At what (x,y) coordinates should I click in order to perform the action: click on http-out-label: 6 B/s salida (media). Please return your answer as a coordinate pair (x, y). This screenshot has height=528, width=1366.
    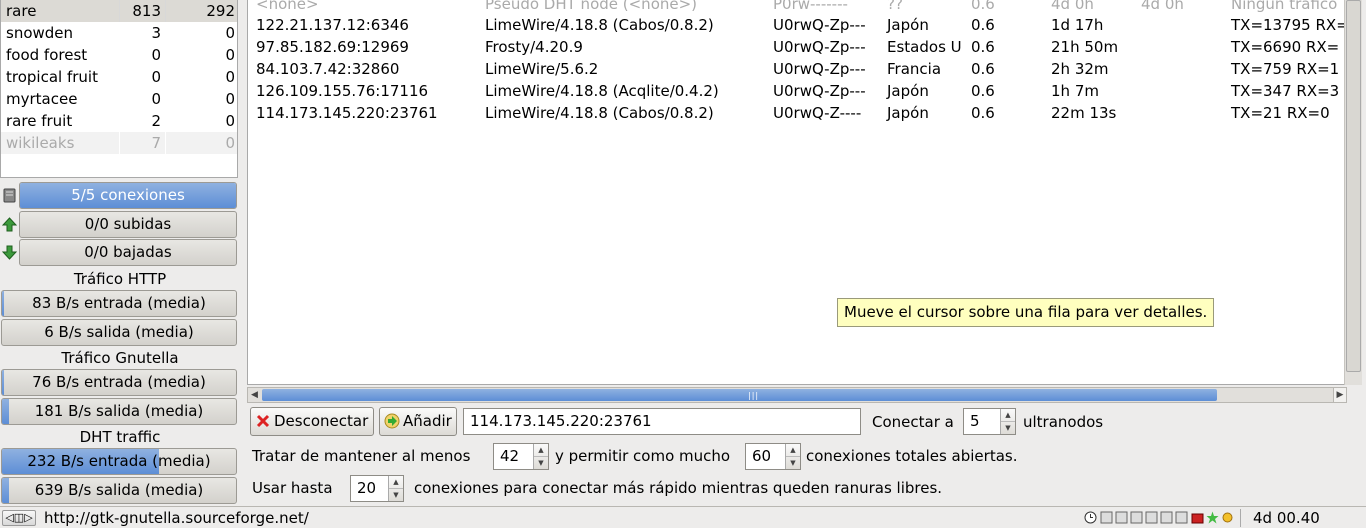
    Looking at the image, I should click on (119, 332).